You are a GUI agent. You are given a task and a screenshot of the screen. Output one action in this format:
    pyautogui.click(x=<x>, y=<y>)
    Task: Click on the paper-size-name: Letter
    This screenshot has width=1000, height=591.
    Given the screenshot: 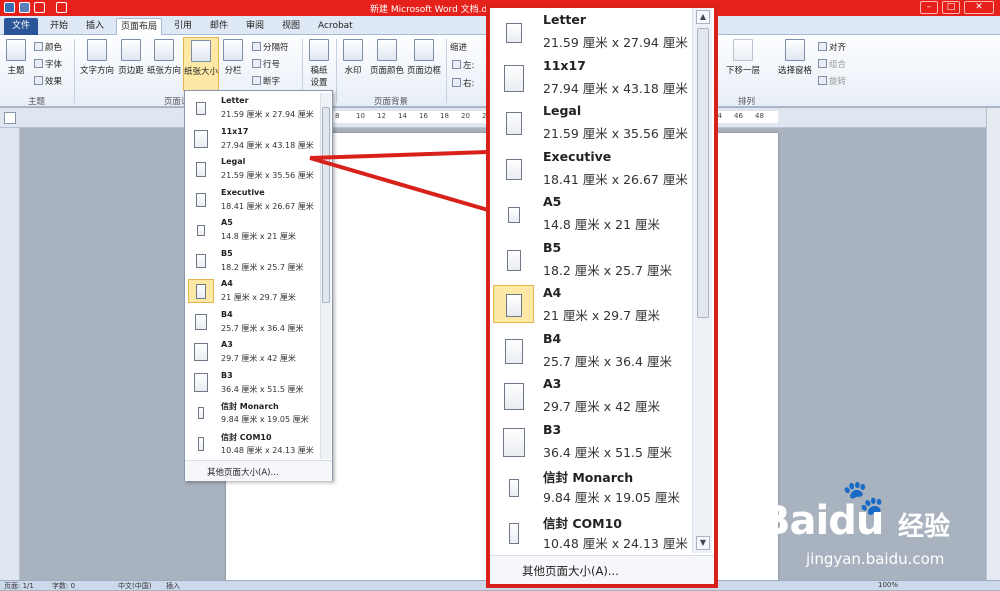 What is the action you would take?
    pyautogui.click(x=565, y=19)
    